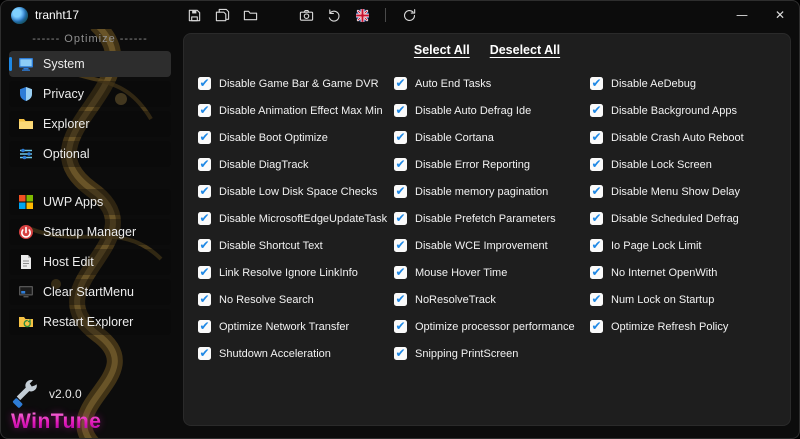  Describe the element at coordinates (26, 394) in the screenshot. I see `tools-icon` at that location.